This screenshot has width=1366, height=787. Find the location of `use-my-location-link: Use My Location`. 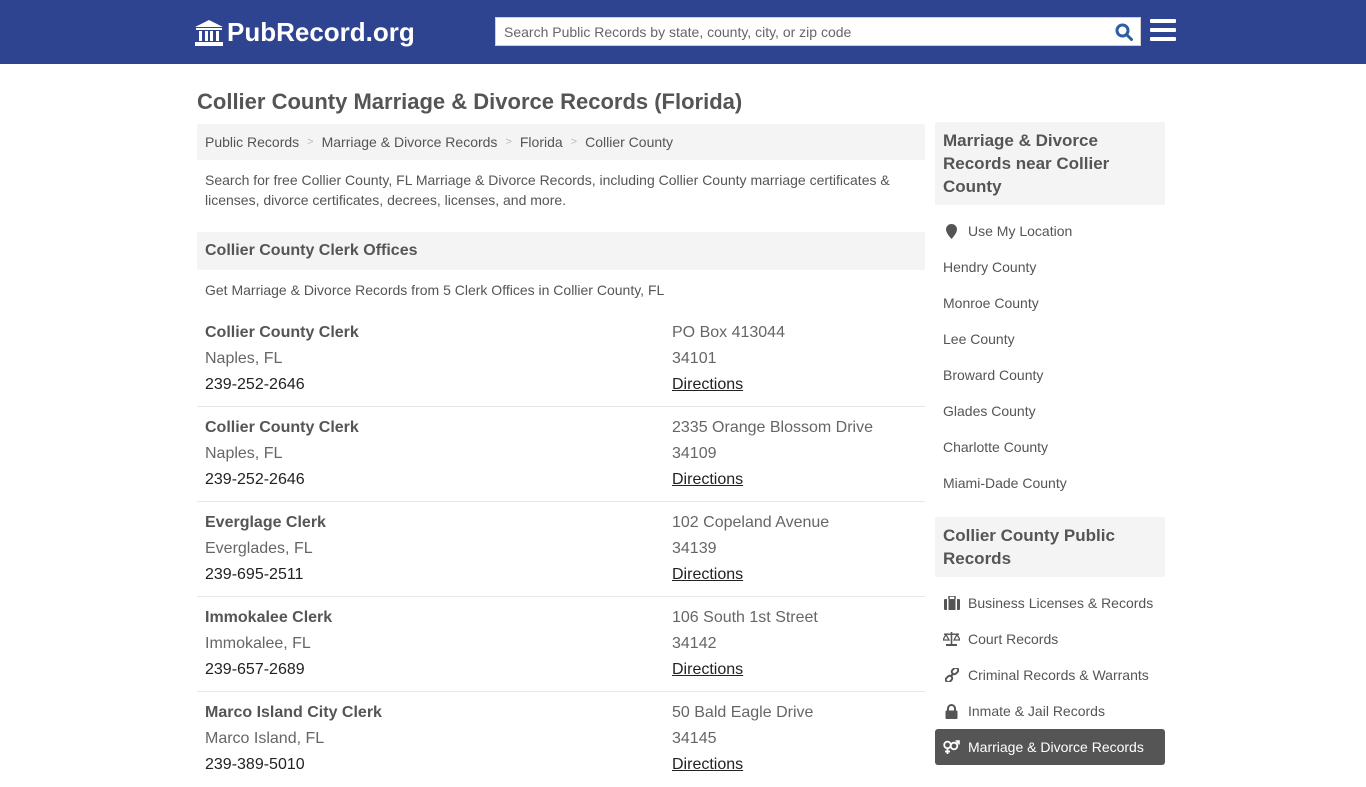

use-my-location-link: Use My Location is located at coordinates (1050, 231).